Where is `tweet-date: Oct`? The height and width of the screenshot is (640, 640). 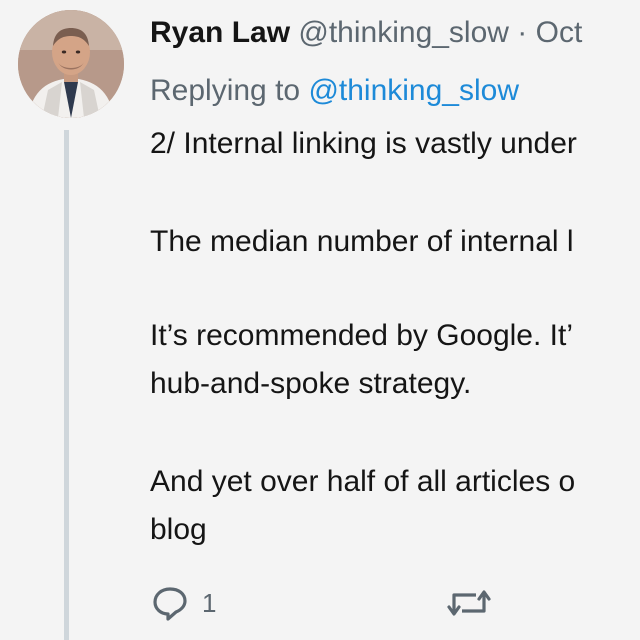 tweet-date: Oct is located at coordinates (559, 32).